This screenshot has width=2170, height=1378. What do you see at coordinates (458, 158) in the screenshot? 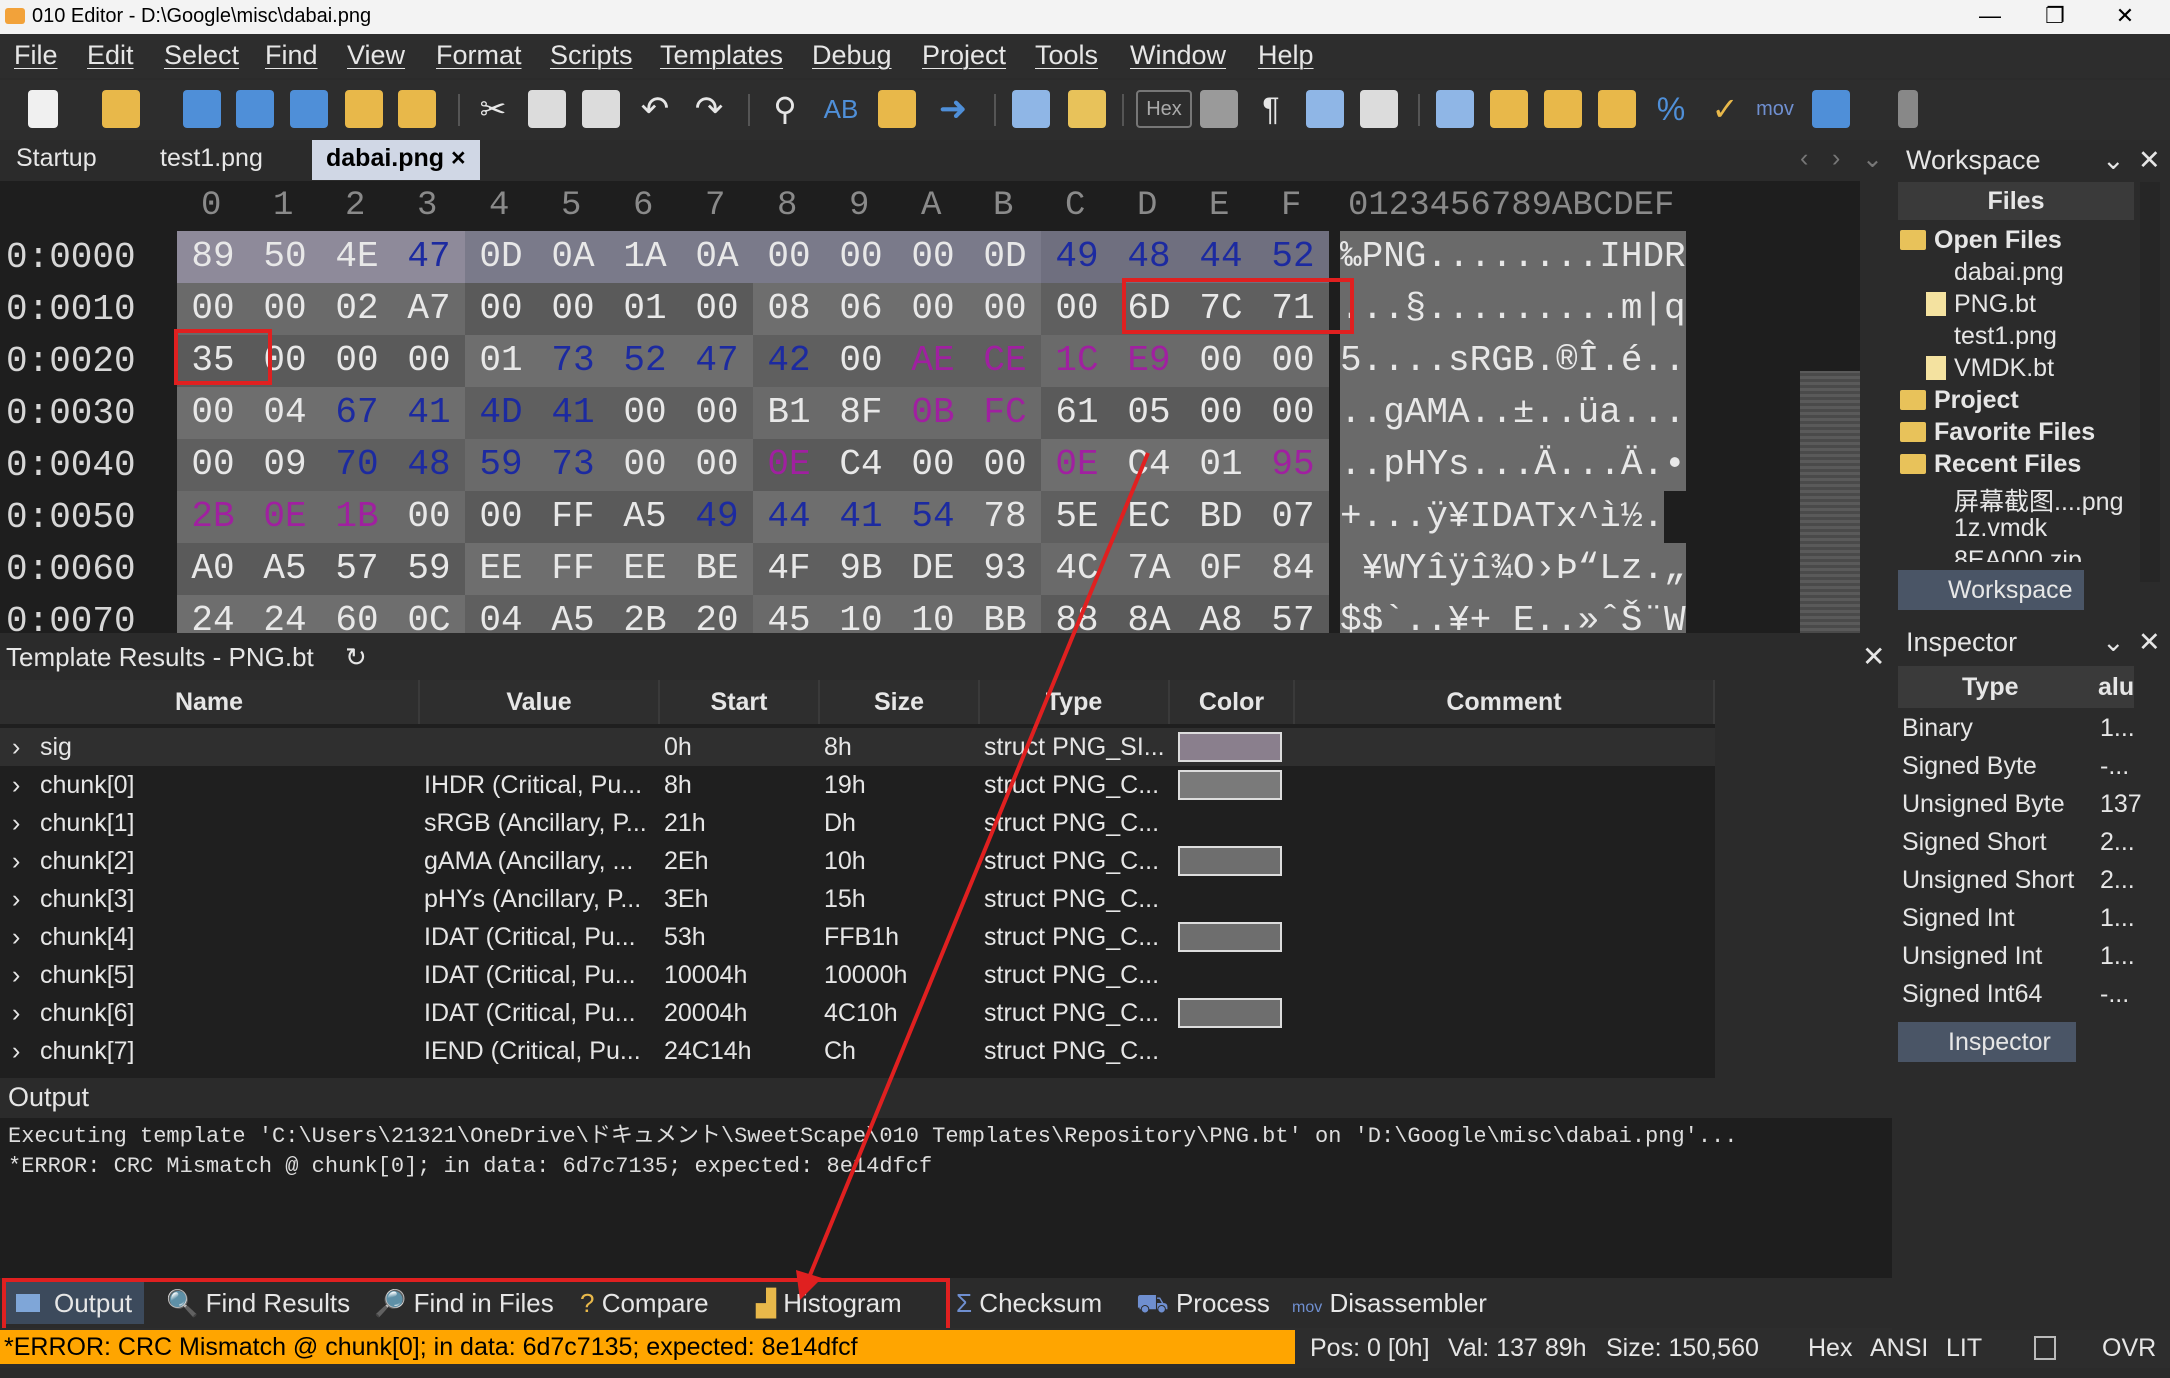
I see `tab-close-icon: ×` at bounding box center [458, 158].